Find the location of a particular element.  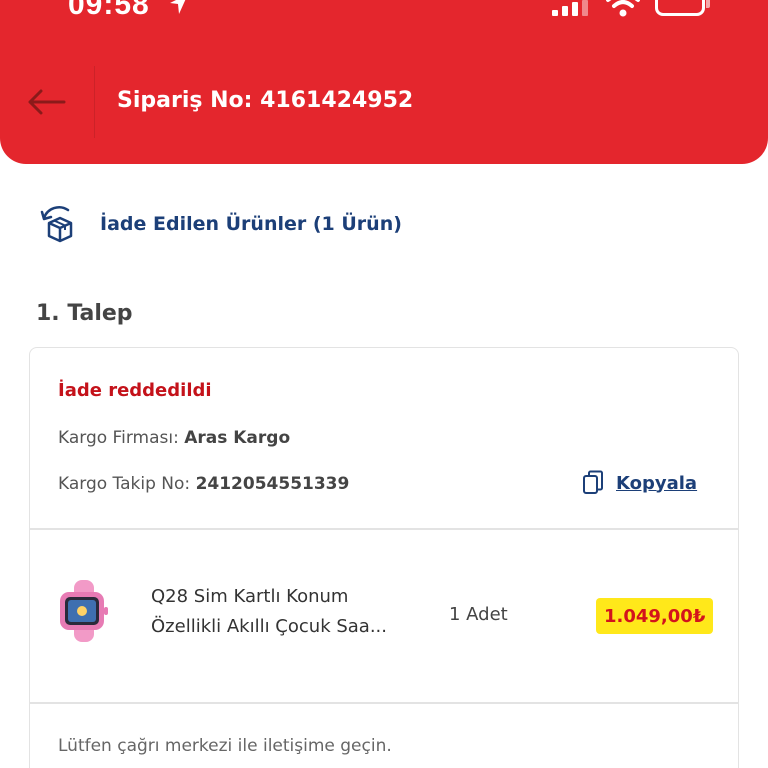

tracking-number-row: Kargo Takip No: 2412054551339 is located at coordinates (203, 484).